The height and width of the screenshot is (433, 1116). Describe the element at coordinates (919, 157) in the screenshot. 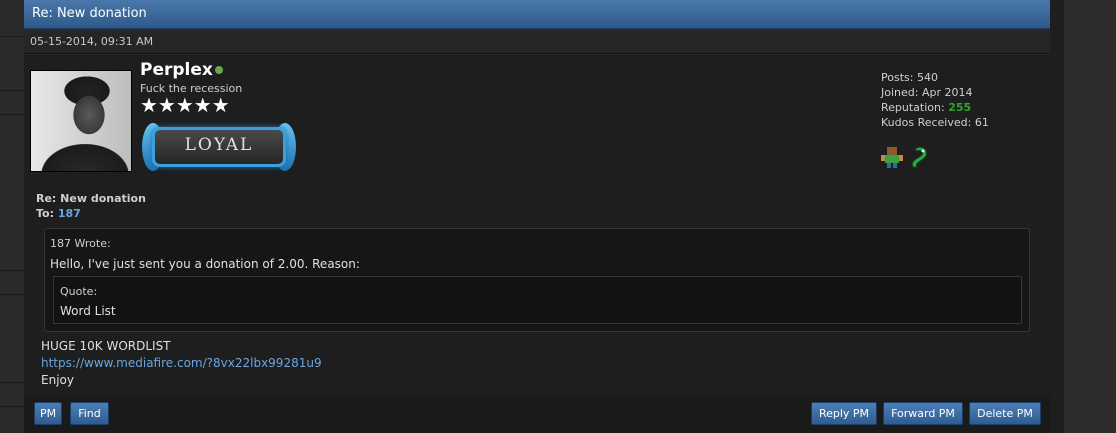

I see `snake-award-icon` at that location.